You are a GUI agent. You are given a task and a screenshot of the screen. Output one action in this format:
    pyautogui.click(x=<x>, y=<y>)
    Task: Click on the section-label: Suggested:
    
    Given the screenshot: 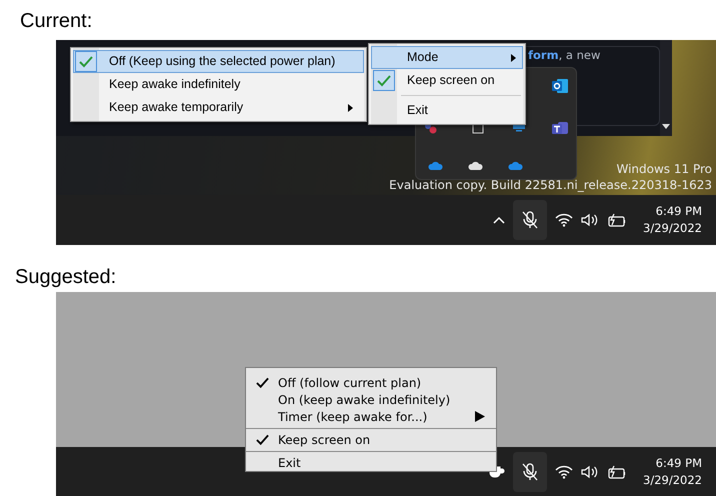 What is the action you would take?
    pyautogui.click(x=65, y=277)
    